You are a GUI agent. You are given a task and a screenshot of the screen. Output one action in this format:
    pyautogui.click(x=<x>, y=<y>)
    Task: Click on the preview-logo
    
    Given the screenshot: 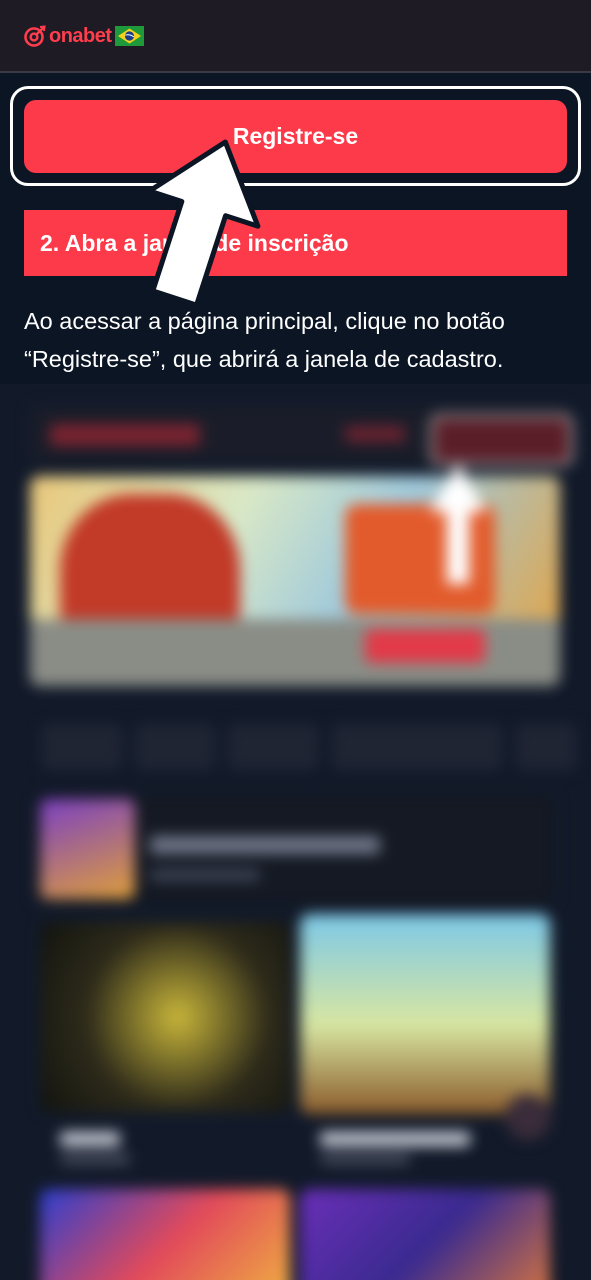 What is the action you would take?
    pyautogui.click(x=125, y=435)
    